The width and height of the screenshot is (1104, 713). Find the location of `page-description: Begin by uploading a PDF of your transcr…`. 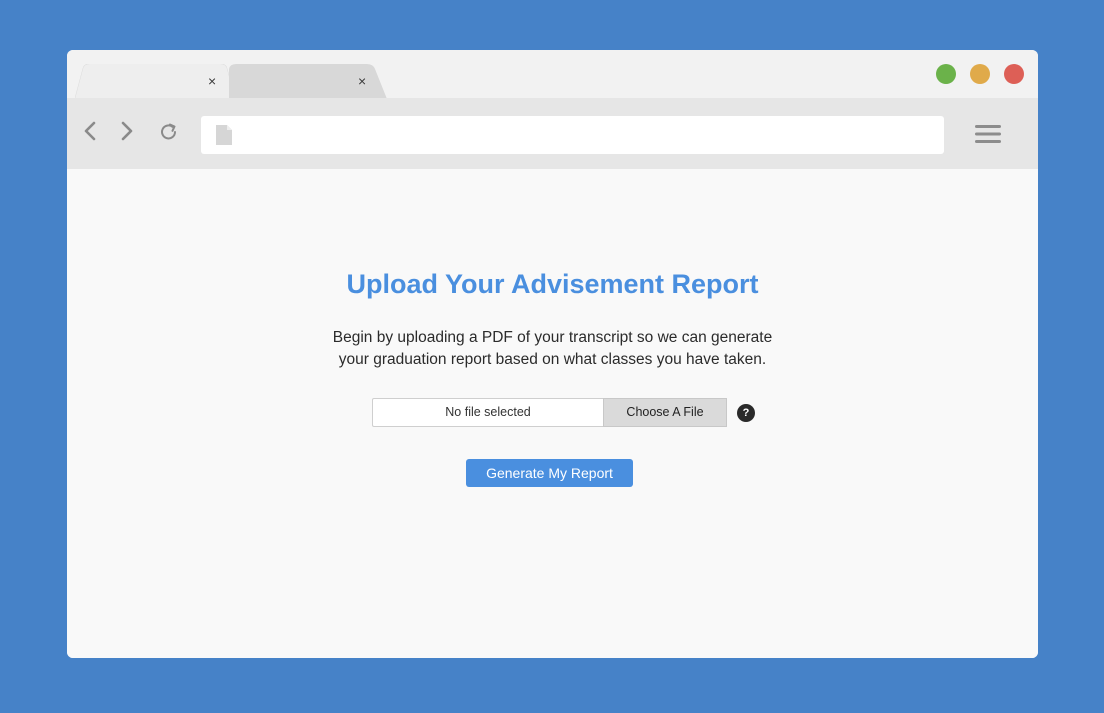

page-description: Begin by uploading a PDF of your transcr… is located at coordinates (552, 349).